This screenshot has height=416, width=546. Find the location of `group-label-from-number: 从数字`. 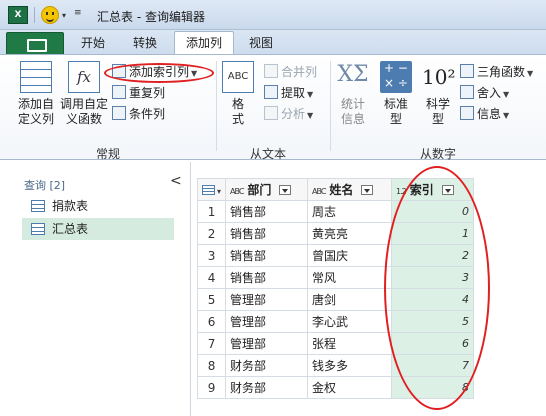

group-label-from-number: 从数字 is located at coordinates (438, 154).